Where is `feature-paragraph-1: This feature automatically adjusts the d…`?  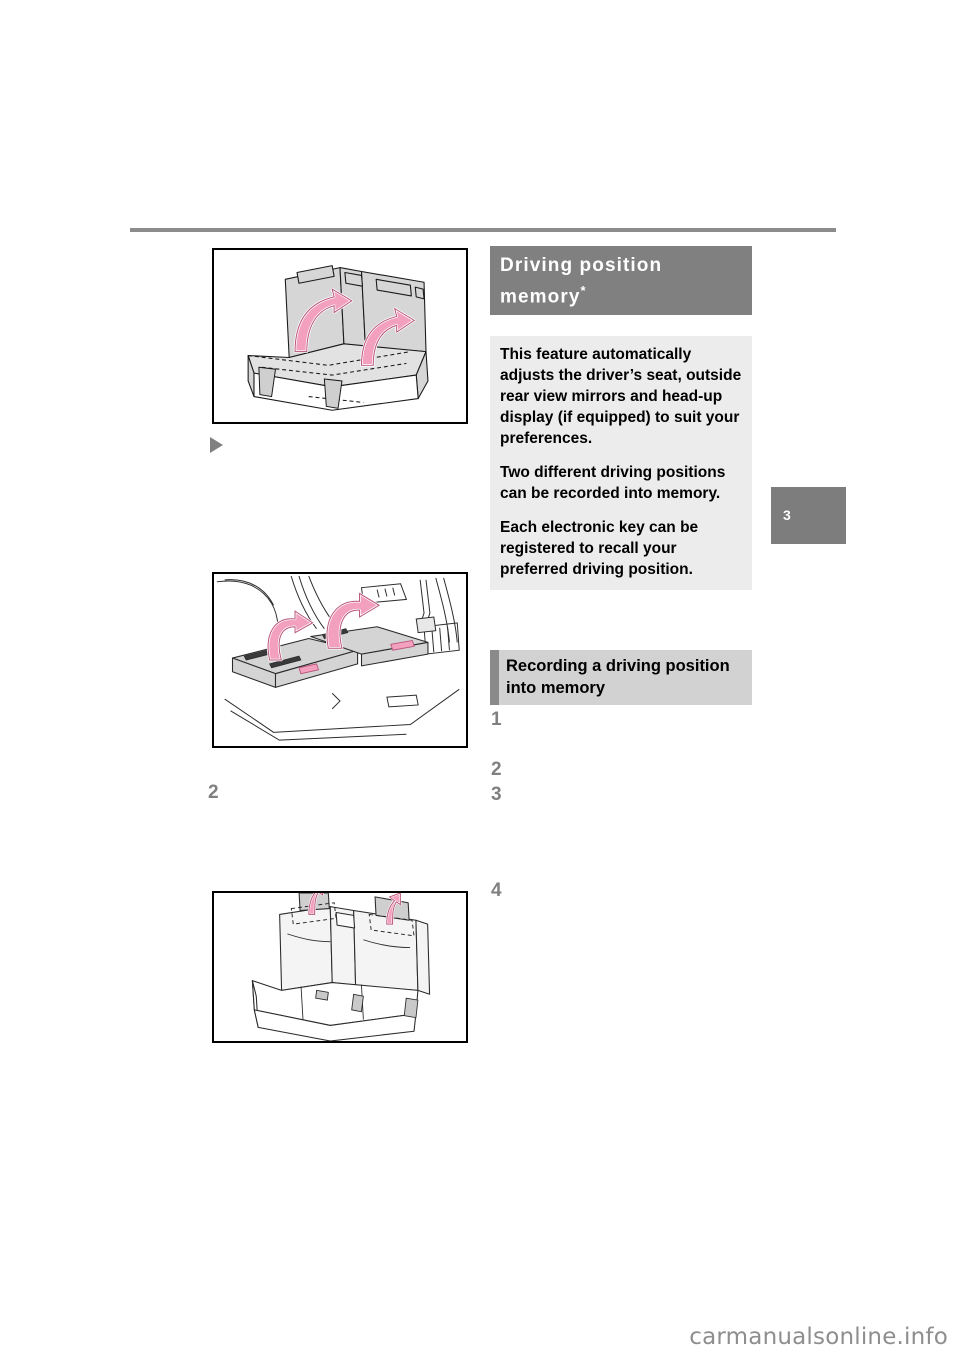 feature-paragraph-1: This feature automatically adjusts the d… is located at coordinates (621, 396).